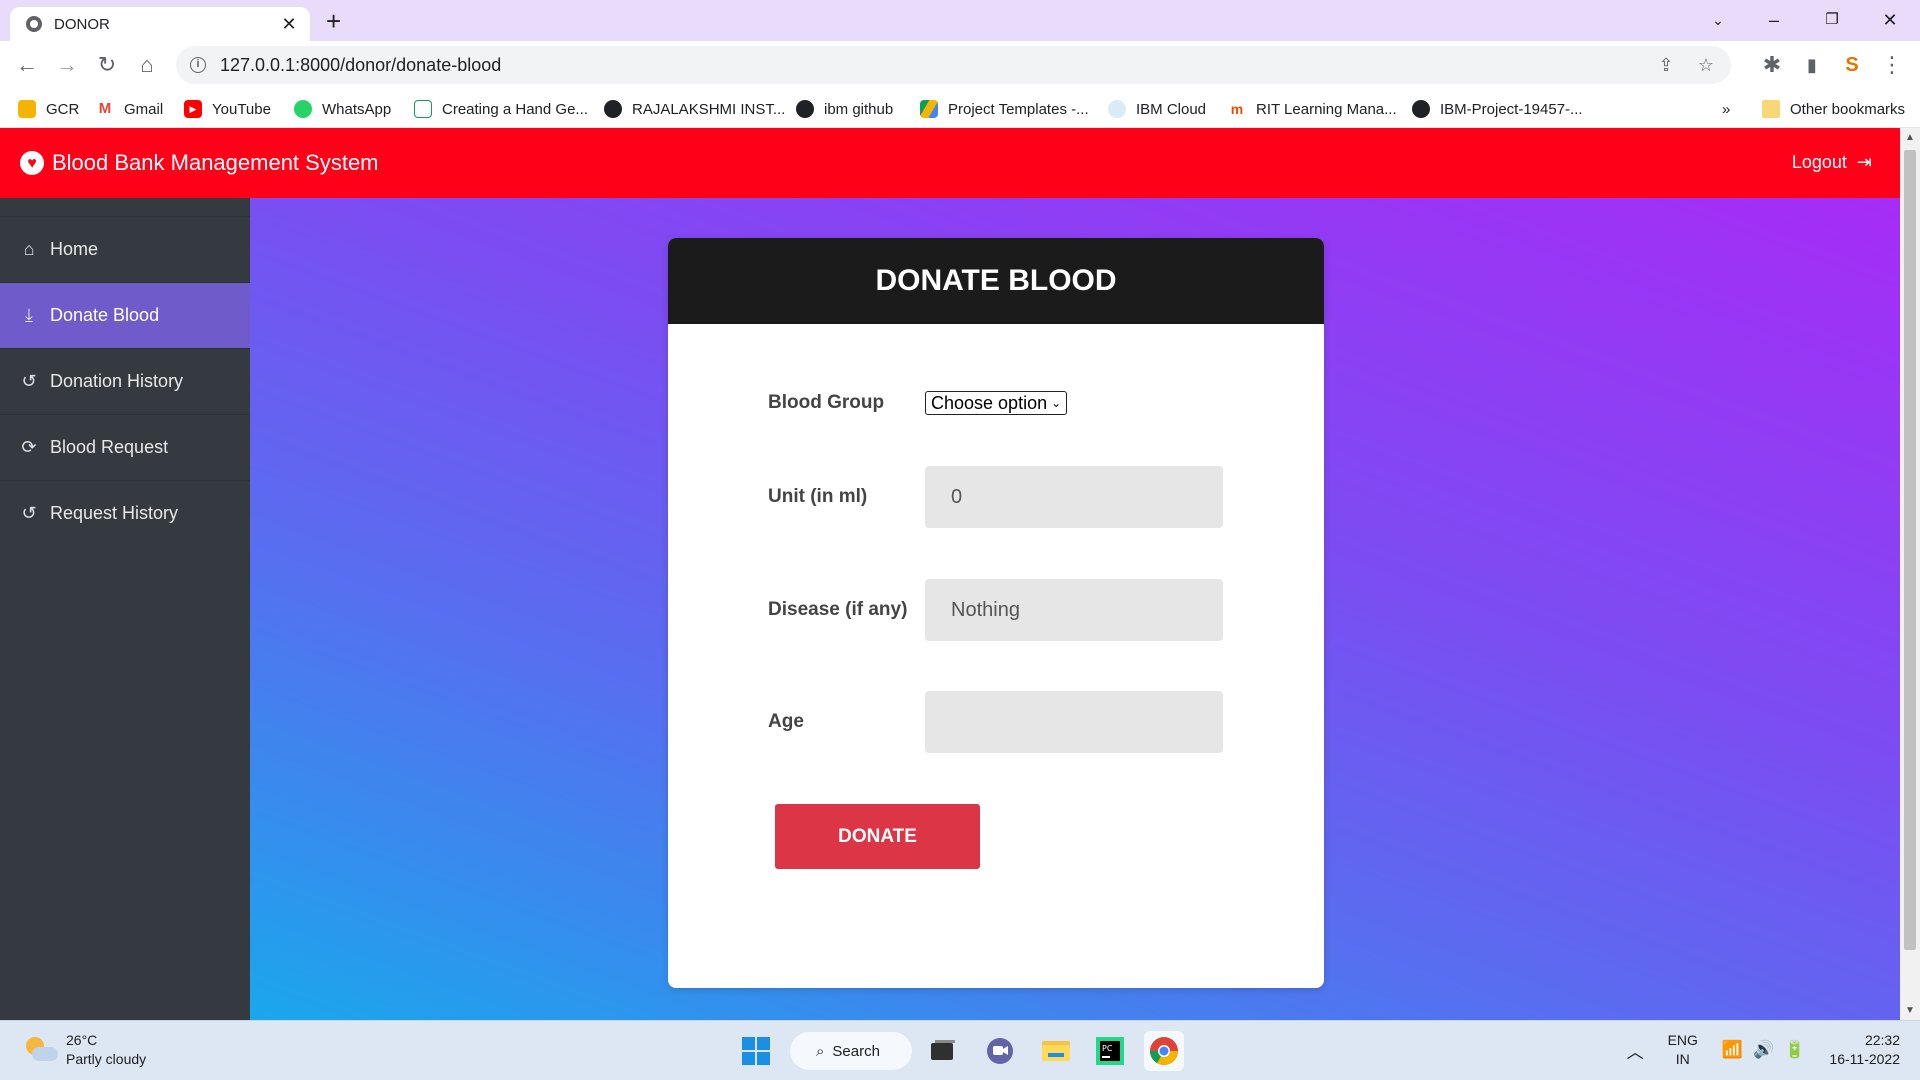 Image resolution: width=1920 pixels, height=1080 pixels. Describe the element at coordinates (34, 24) in the screenshot. I see `globe-icon` at that location.